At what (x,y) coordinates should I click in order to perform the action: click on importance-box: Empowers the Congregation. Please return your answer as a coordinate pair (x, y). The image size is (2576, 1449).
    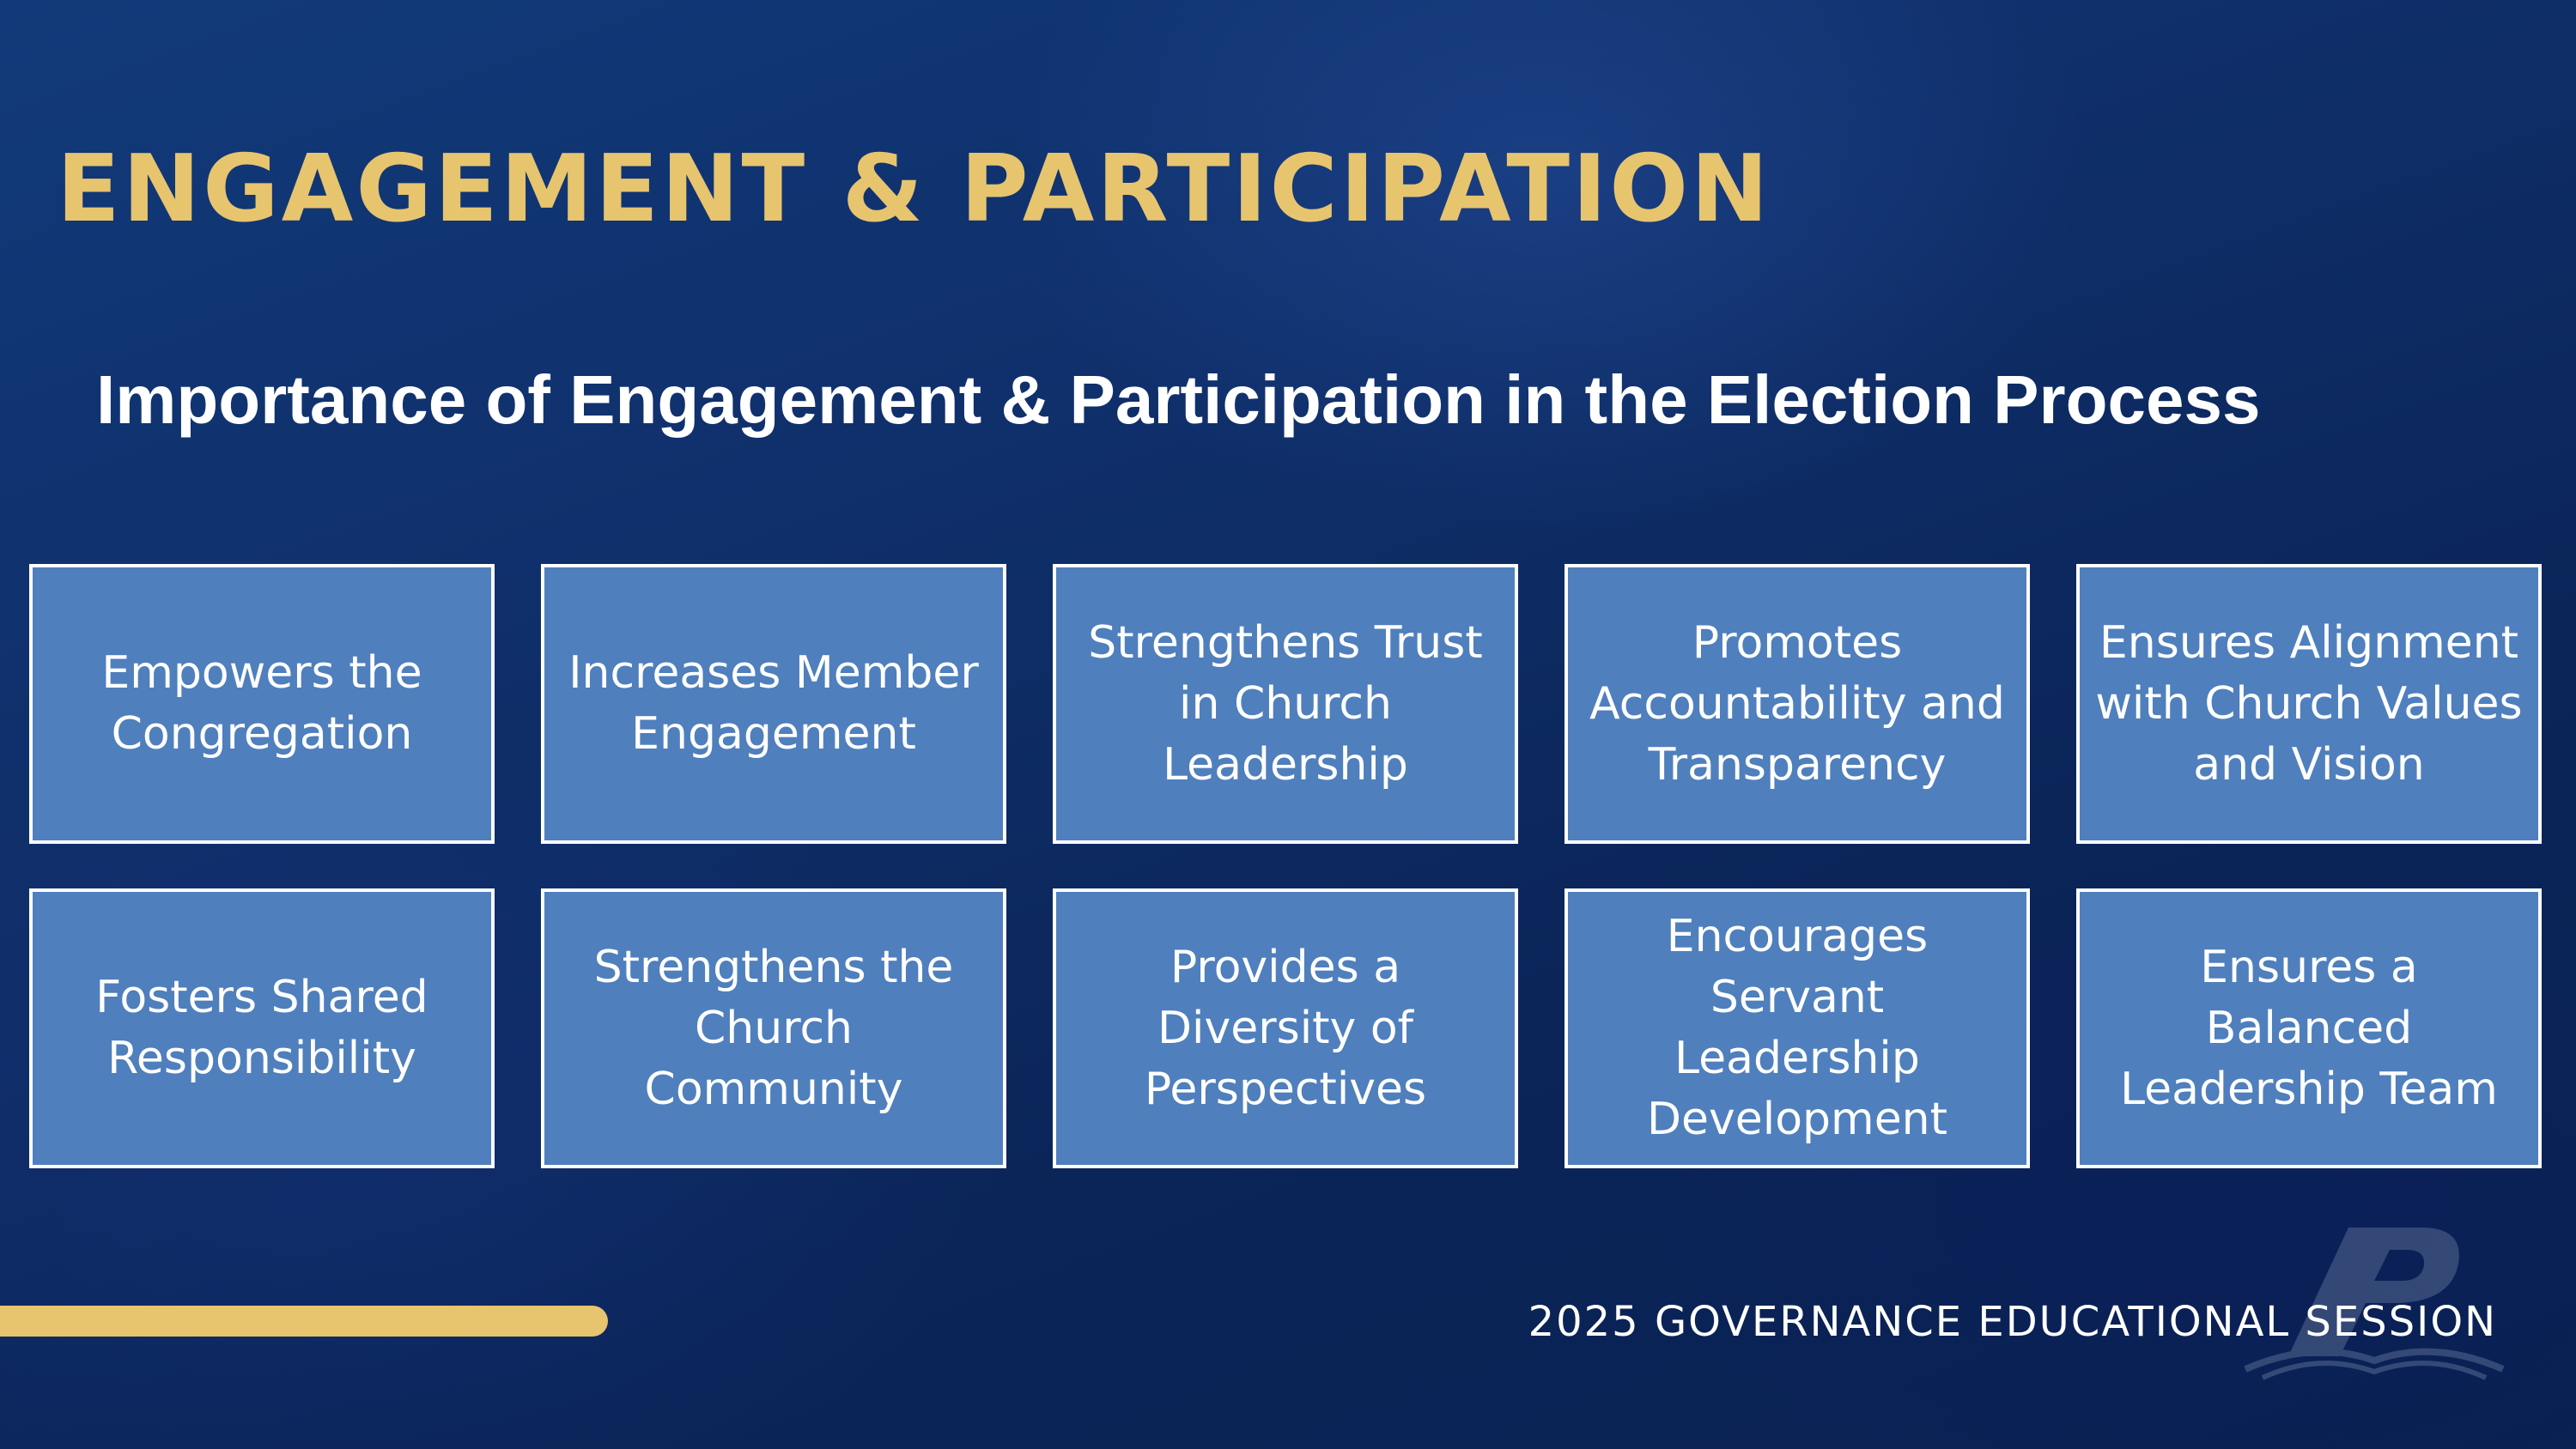
    Looking at the image, I should click on (262, 704).